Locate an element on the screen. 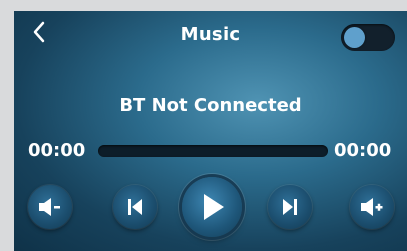 This screenshot has height=251, width=407. connection-status: BT Not Connected is located at coordinates (210, 105).